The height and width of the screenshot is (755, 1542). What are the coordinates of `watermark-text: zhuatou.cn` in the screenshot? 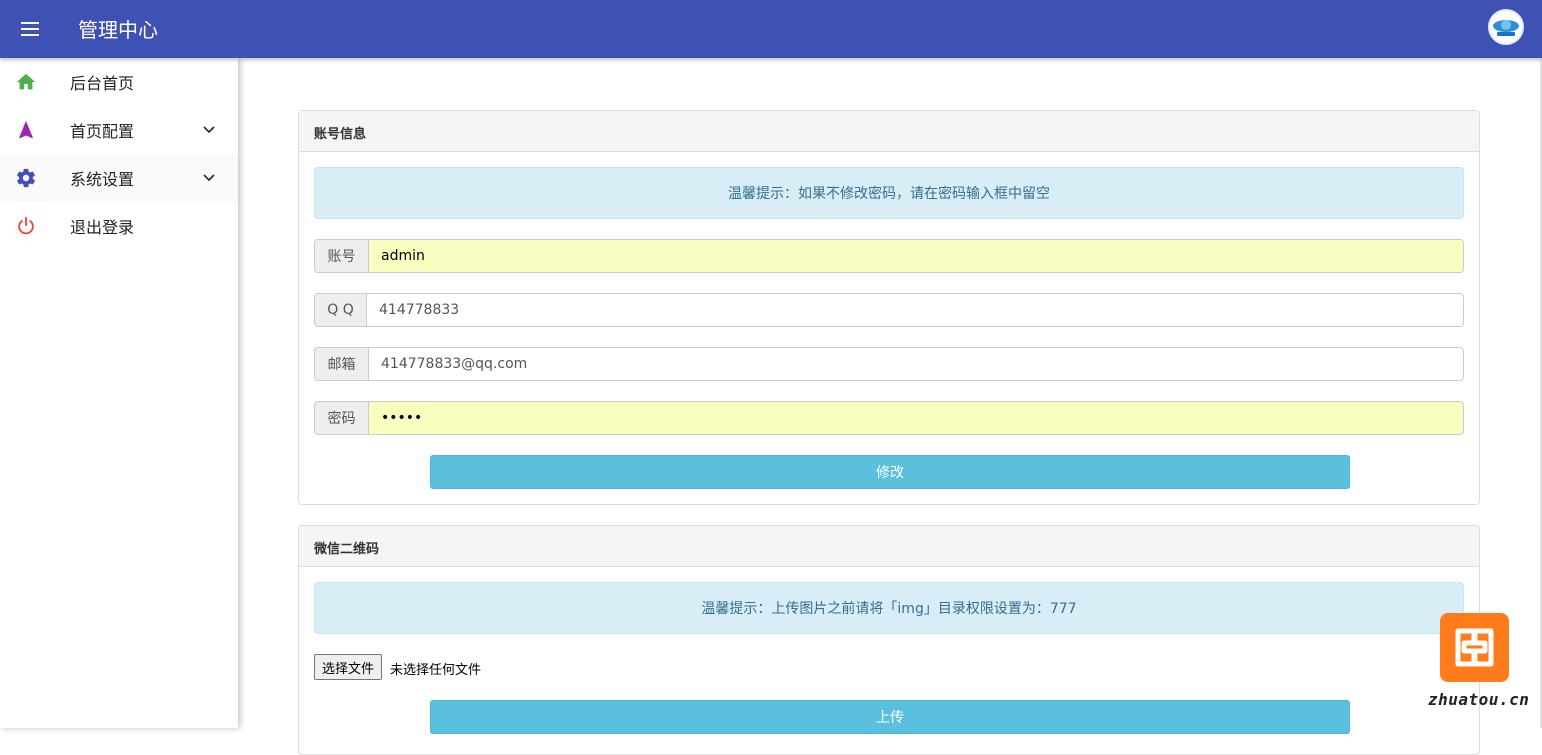 It's located at (1479, 699).